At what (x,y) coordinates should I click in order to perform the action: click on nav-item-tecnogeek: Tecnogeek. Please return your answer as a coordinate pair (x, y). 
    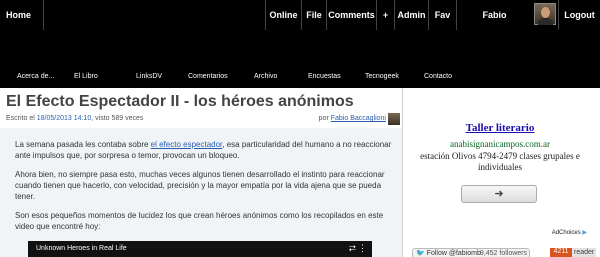
    Looking at the image, I should click on (382, 76).